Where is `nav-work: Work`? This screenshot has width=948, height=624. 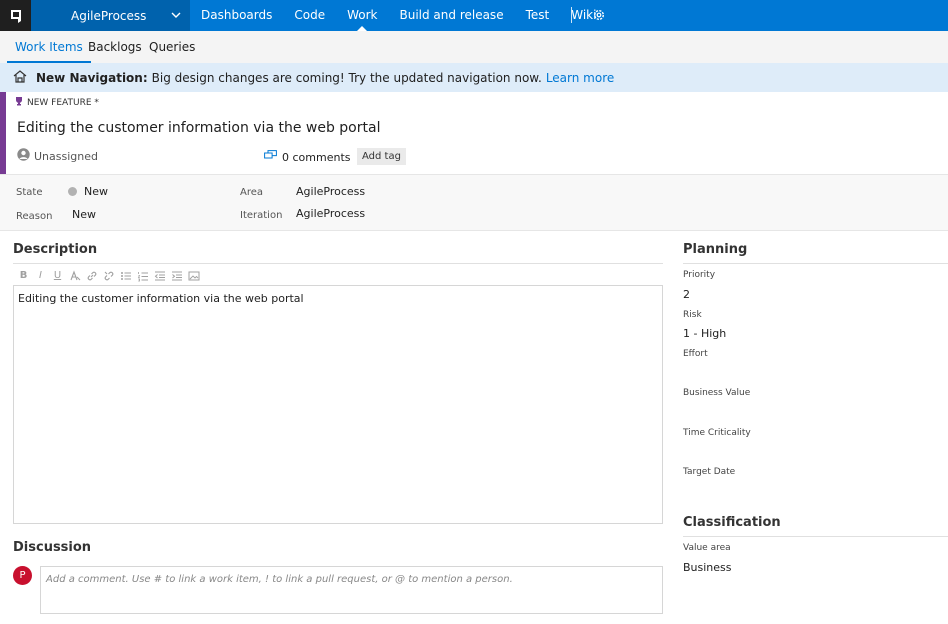
nav-work: Work is located at coordinates (362, 15).